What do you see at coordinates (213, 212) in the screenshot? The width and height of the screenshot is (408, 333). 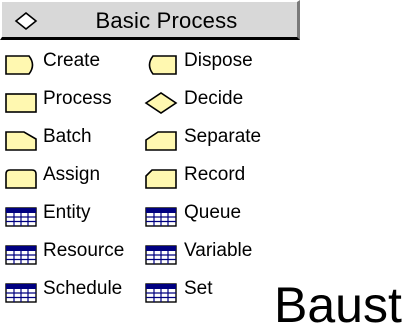 I see `data-module-label: Queue` at bounding box center [213, 212].